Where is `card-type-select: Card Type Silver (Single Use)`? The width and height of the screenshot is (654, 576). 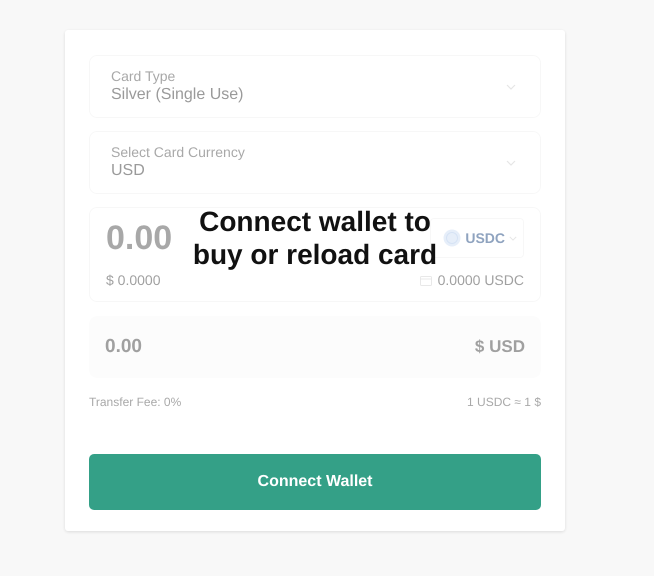
card-type-select: Card Type Silver (Single Use) is located at coordinates (315, 86).